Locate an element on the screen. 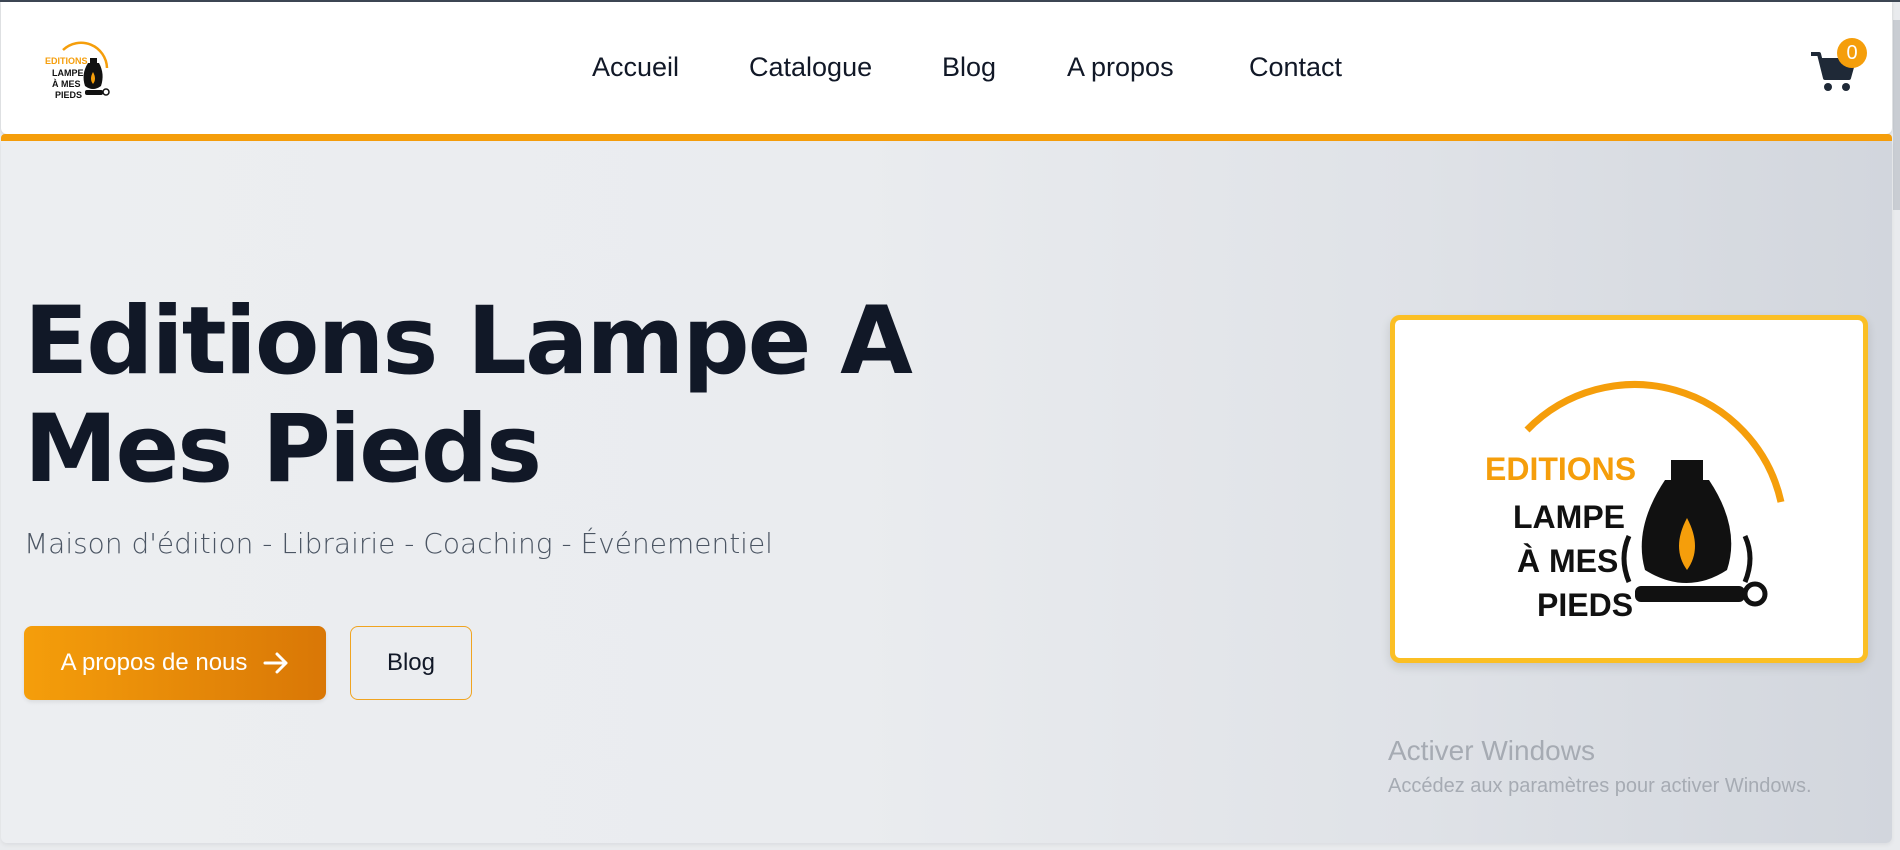 This screenshot has width=1900, height=850. arrow-right-icon is located at coordinates (275, 663).